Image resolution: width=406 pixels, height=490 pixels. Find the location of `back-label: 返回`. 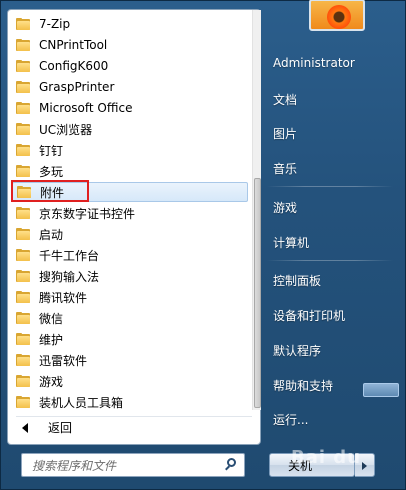

back-label: 返回 is located at coordinates (60, 428).